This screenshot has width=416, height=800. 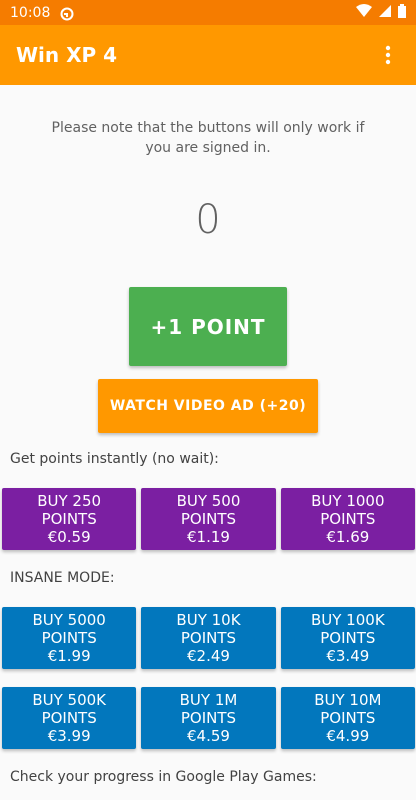 What do you see at coordinates (69, 620) in the screenshot?
I see `buy-label: BUY 5000` at bounding box center [69, 620].